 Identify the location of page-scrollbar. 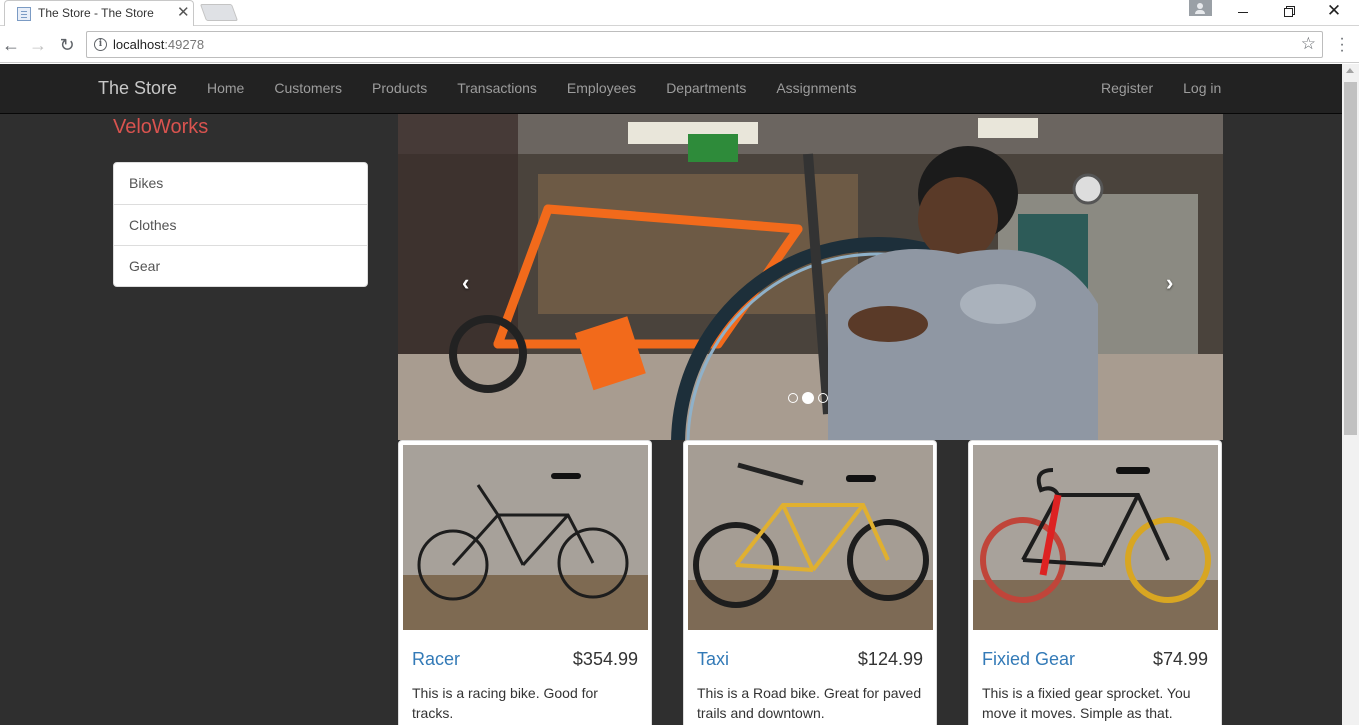
(1350, 394).